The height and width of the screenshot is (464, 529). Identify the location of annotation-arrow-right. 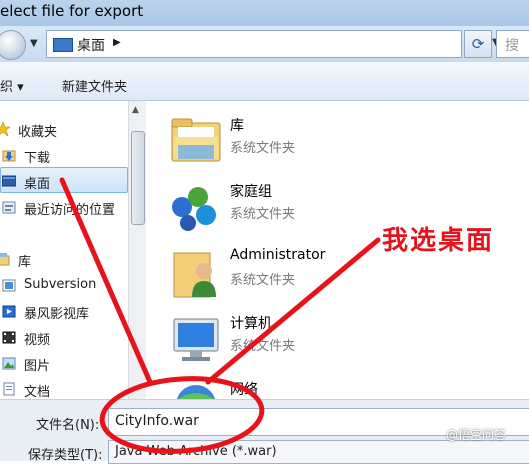
(293, 311).